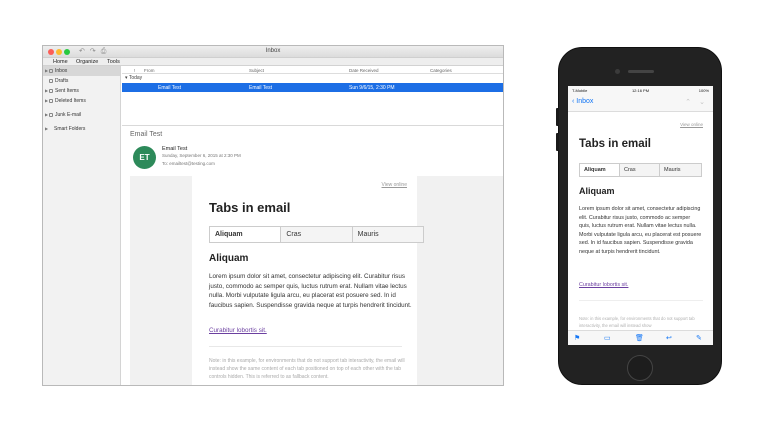 The image size is (768, 435). What do you see at coordinates (641, 71) in the screenshot?
I see `earpiece-speaker` at bounding box center [641, 71].